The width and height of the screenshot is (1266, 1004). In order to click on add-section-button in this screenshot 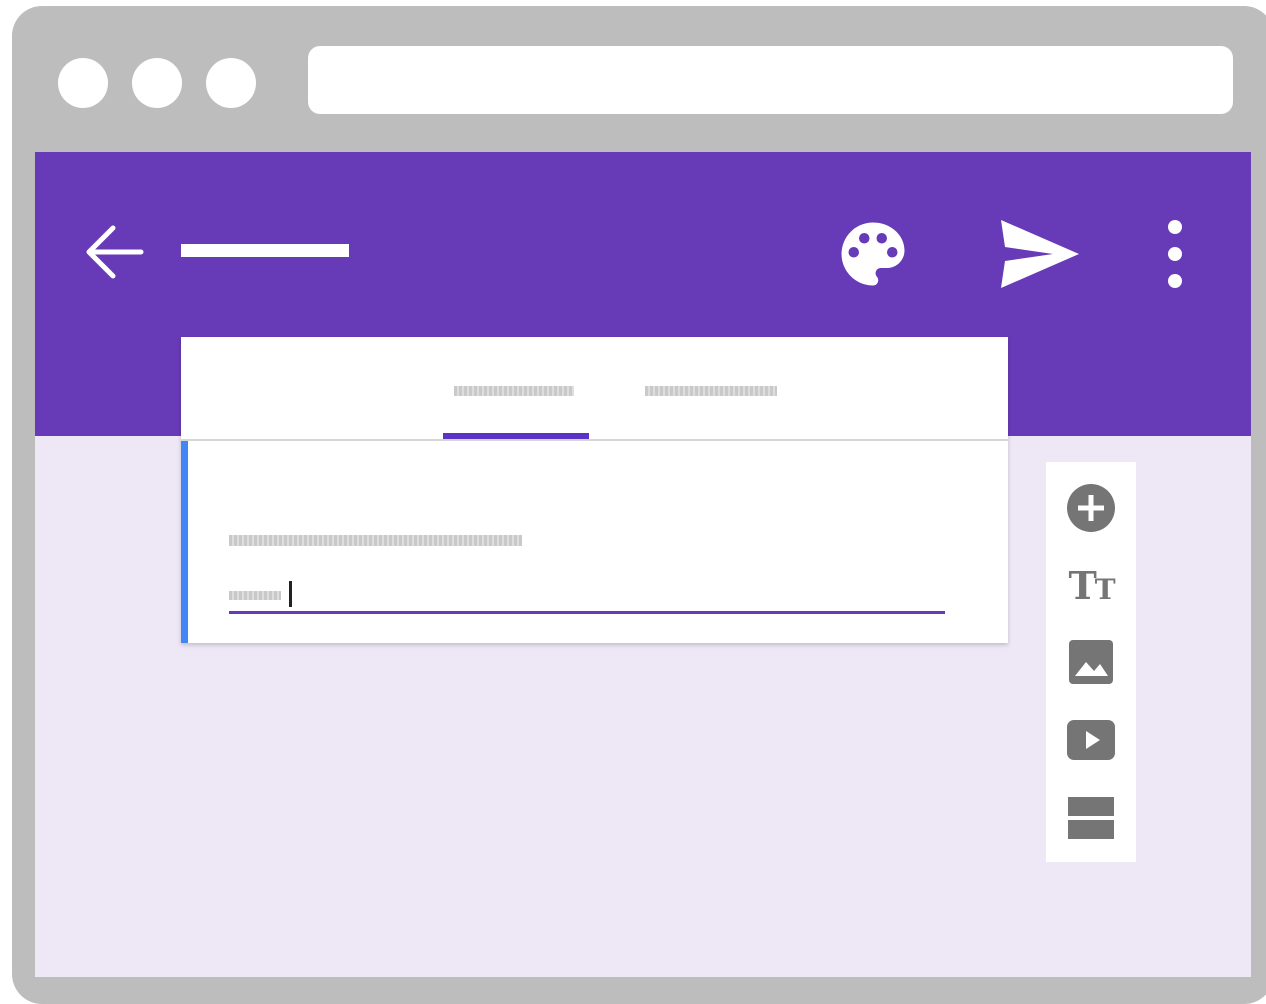, I will do `click(1091, 818)`.